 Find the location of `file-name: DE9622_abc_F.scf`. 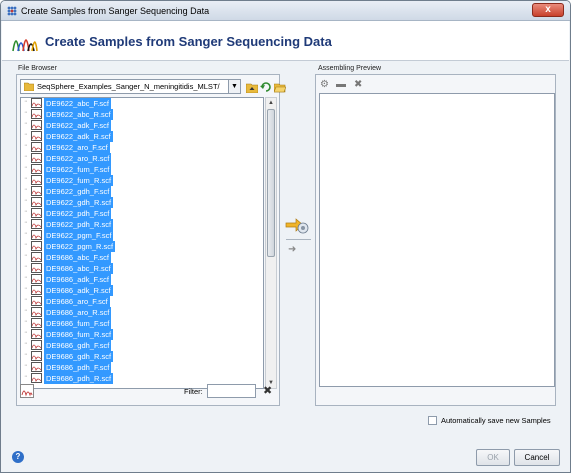

file-name: DE9622_abc_F.scf is located at coordinates (77, 103).